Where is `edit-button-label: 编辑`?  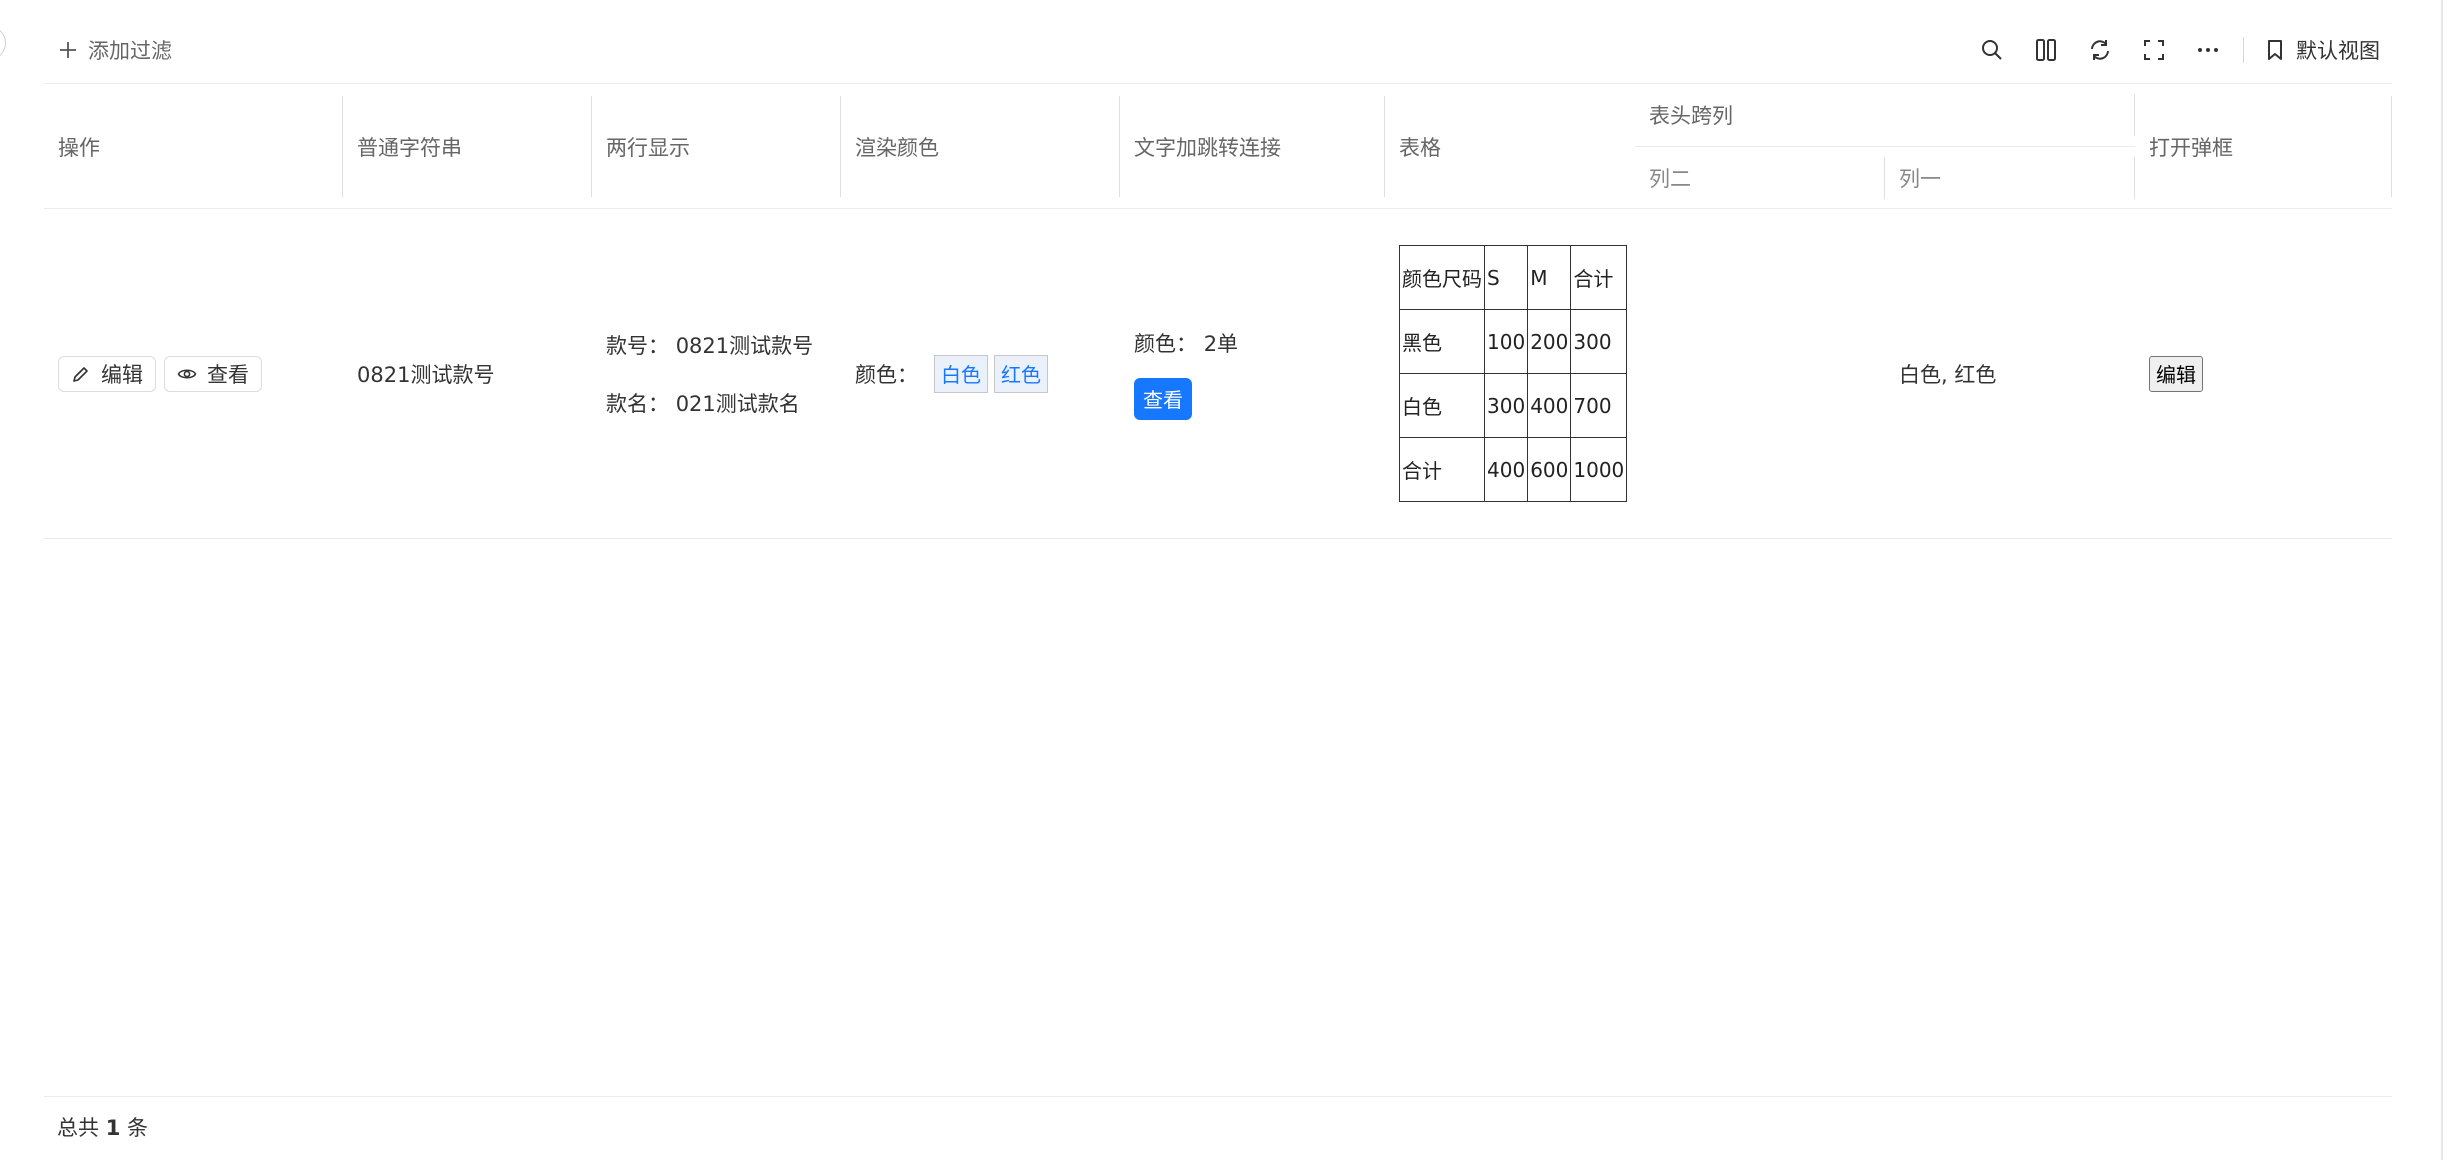
edit-button-label: 编辑 is located at coordinates (122, 375).